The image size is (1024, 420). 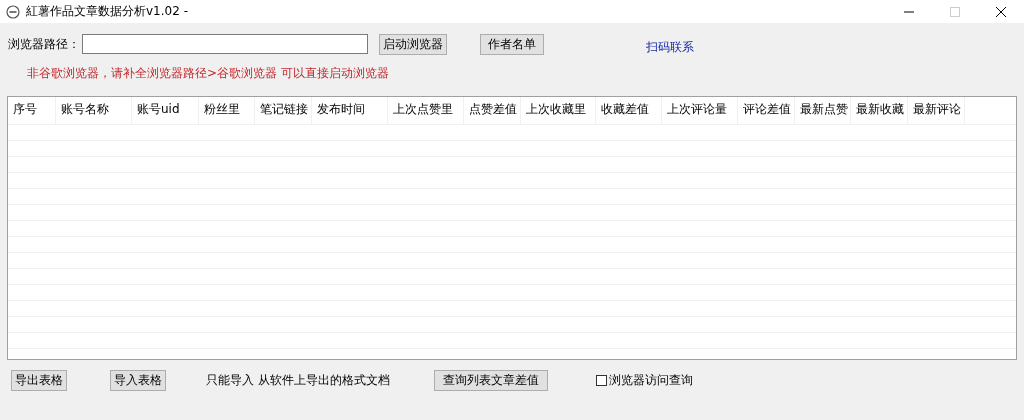 I want to click on app-icon, so click(x=13, y=11).